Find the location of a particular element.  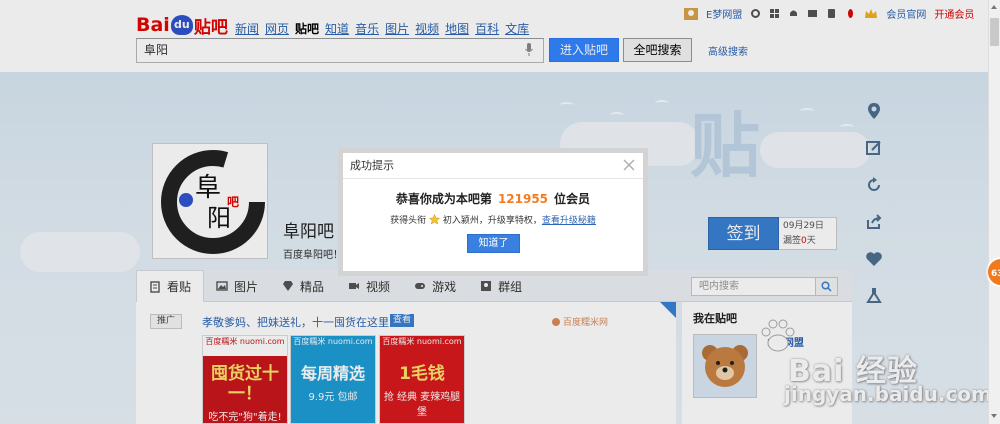

headline-suffix: 位会员 is located at coordinates (572, 199).